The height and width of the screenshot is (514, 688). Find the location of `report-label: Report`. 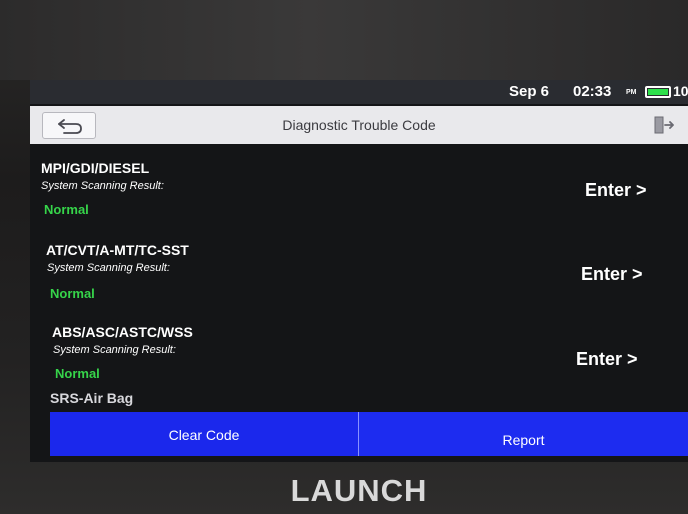

report-label: Report is located at coordinates (523, 440).